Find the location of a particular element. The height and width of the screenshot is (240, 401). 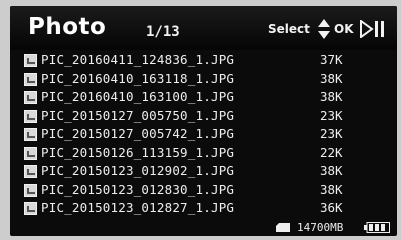

file-row: PIC_20150123_012902_1.JPG 38K is located at coordinates (203, 171).